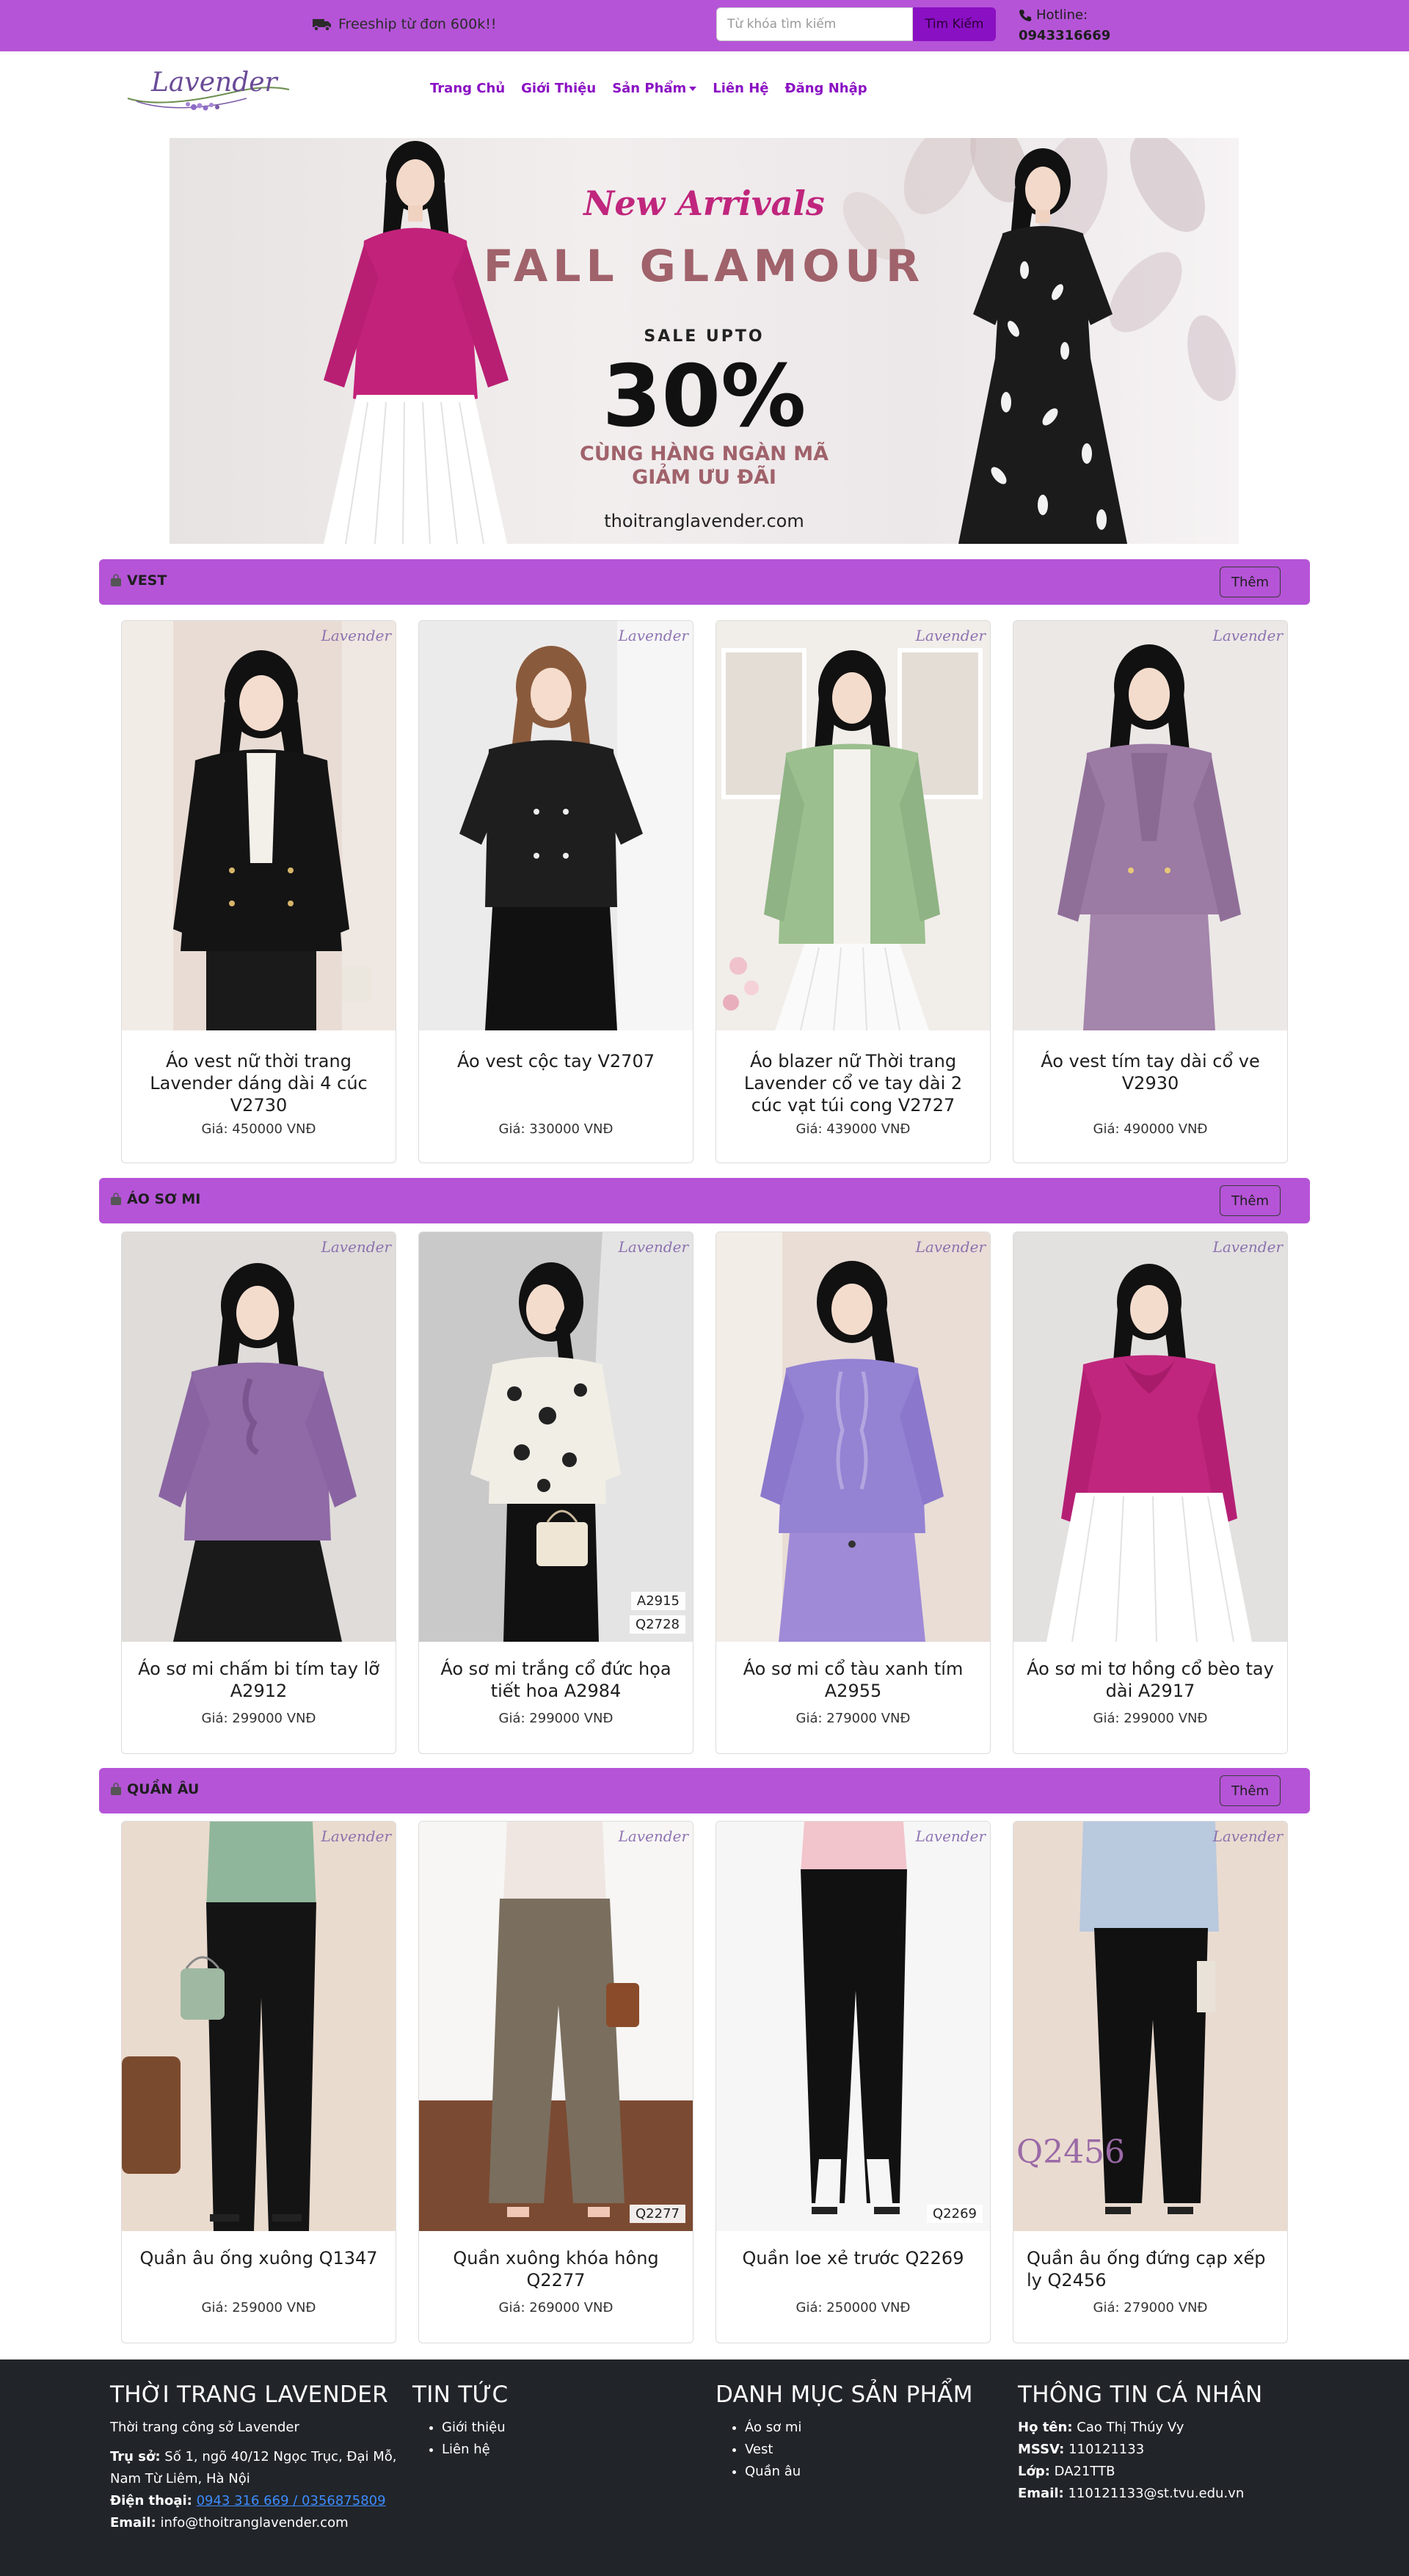  I want to click on email-label: Email:, so click(133, 2522).